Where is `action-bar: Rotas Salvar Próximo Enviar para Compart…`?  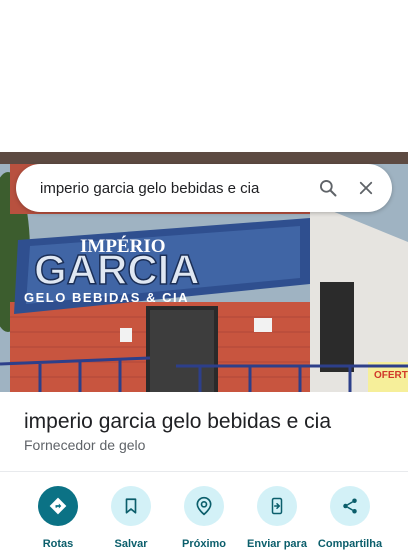 action-bar: Rotas Salvar Próximo Enviar para Compart… is located at coordinates (204, 511).